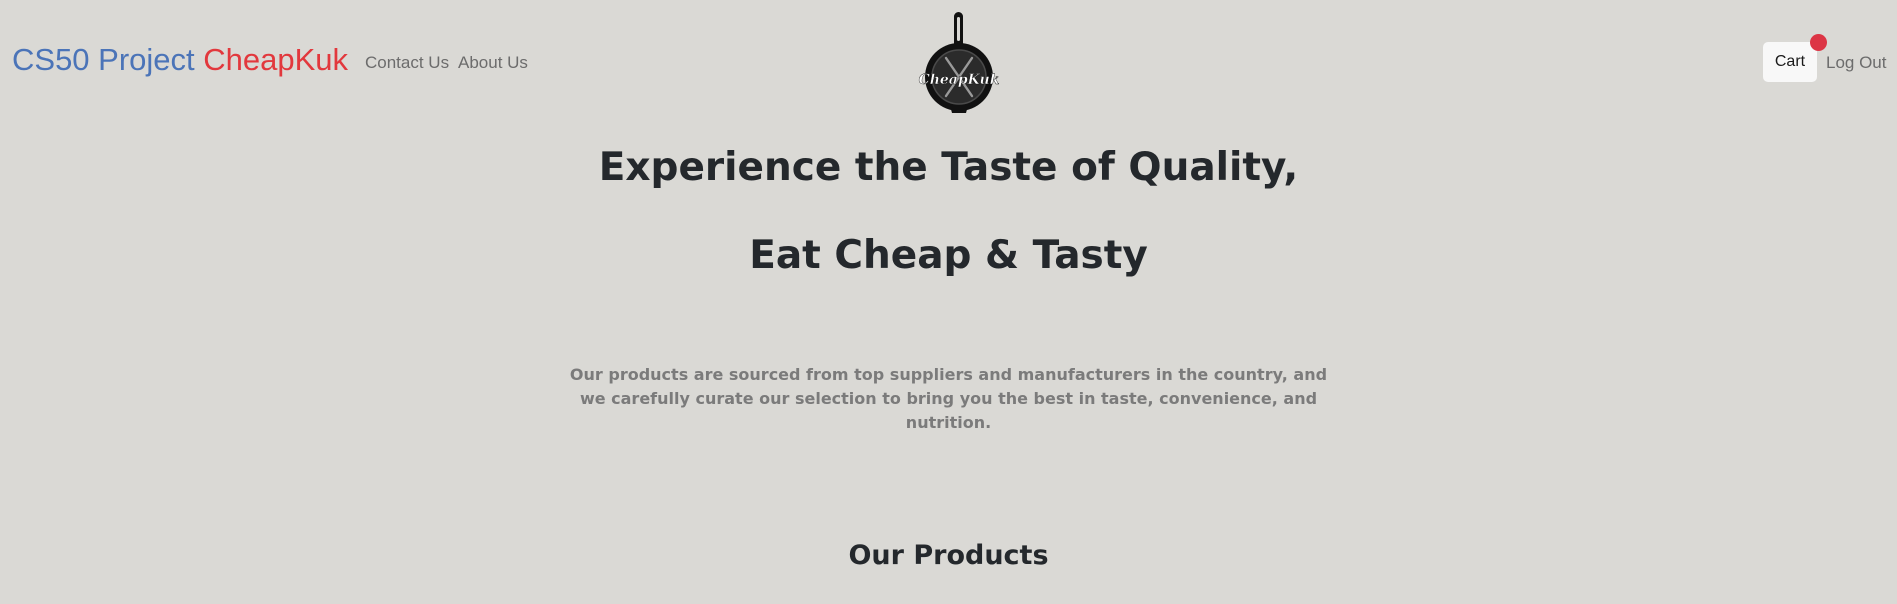  Describe the element at coordinates (1818, 42) in the screenshot. I see `cart-notification-badge` at that location.